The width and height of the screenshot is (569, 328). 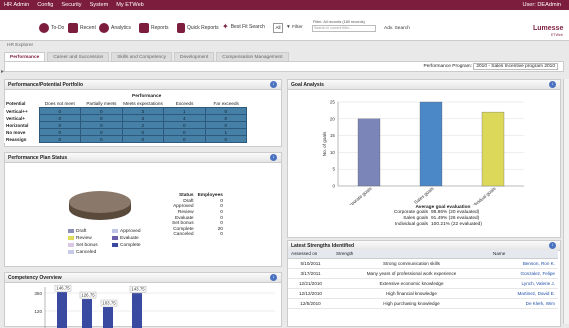 I want to click on tab-career-succession: Career and Succession, so click(x=78, y=56).